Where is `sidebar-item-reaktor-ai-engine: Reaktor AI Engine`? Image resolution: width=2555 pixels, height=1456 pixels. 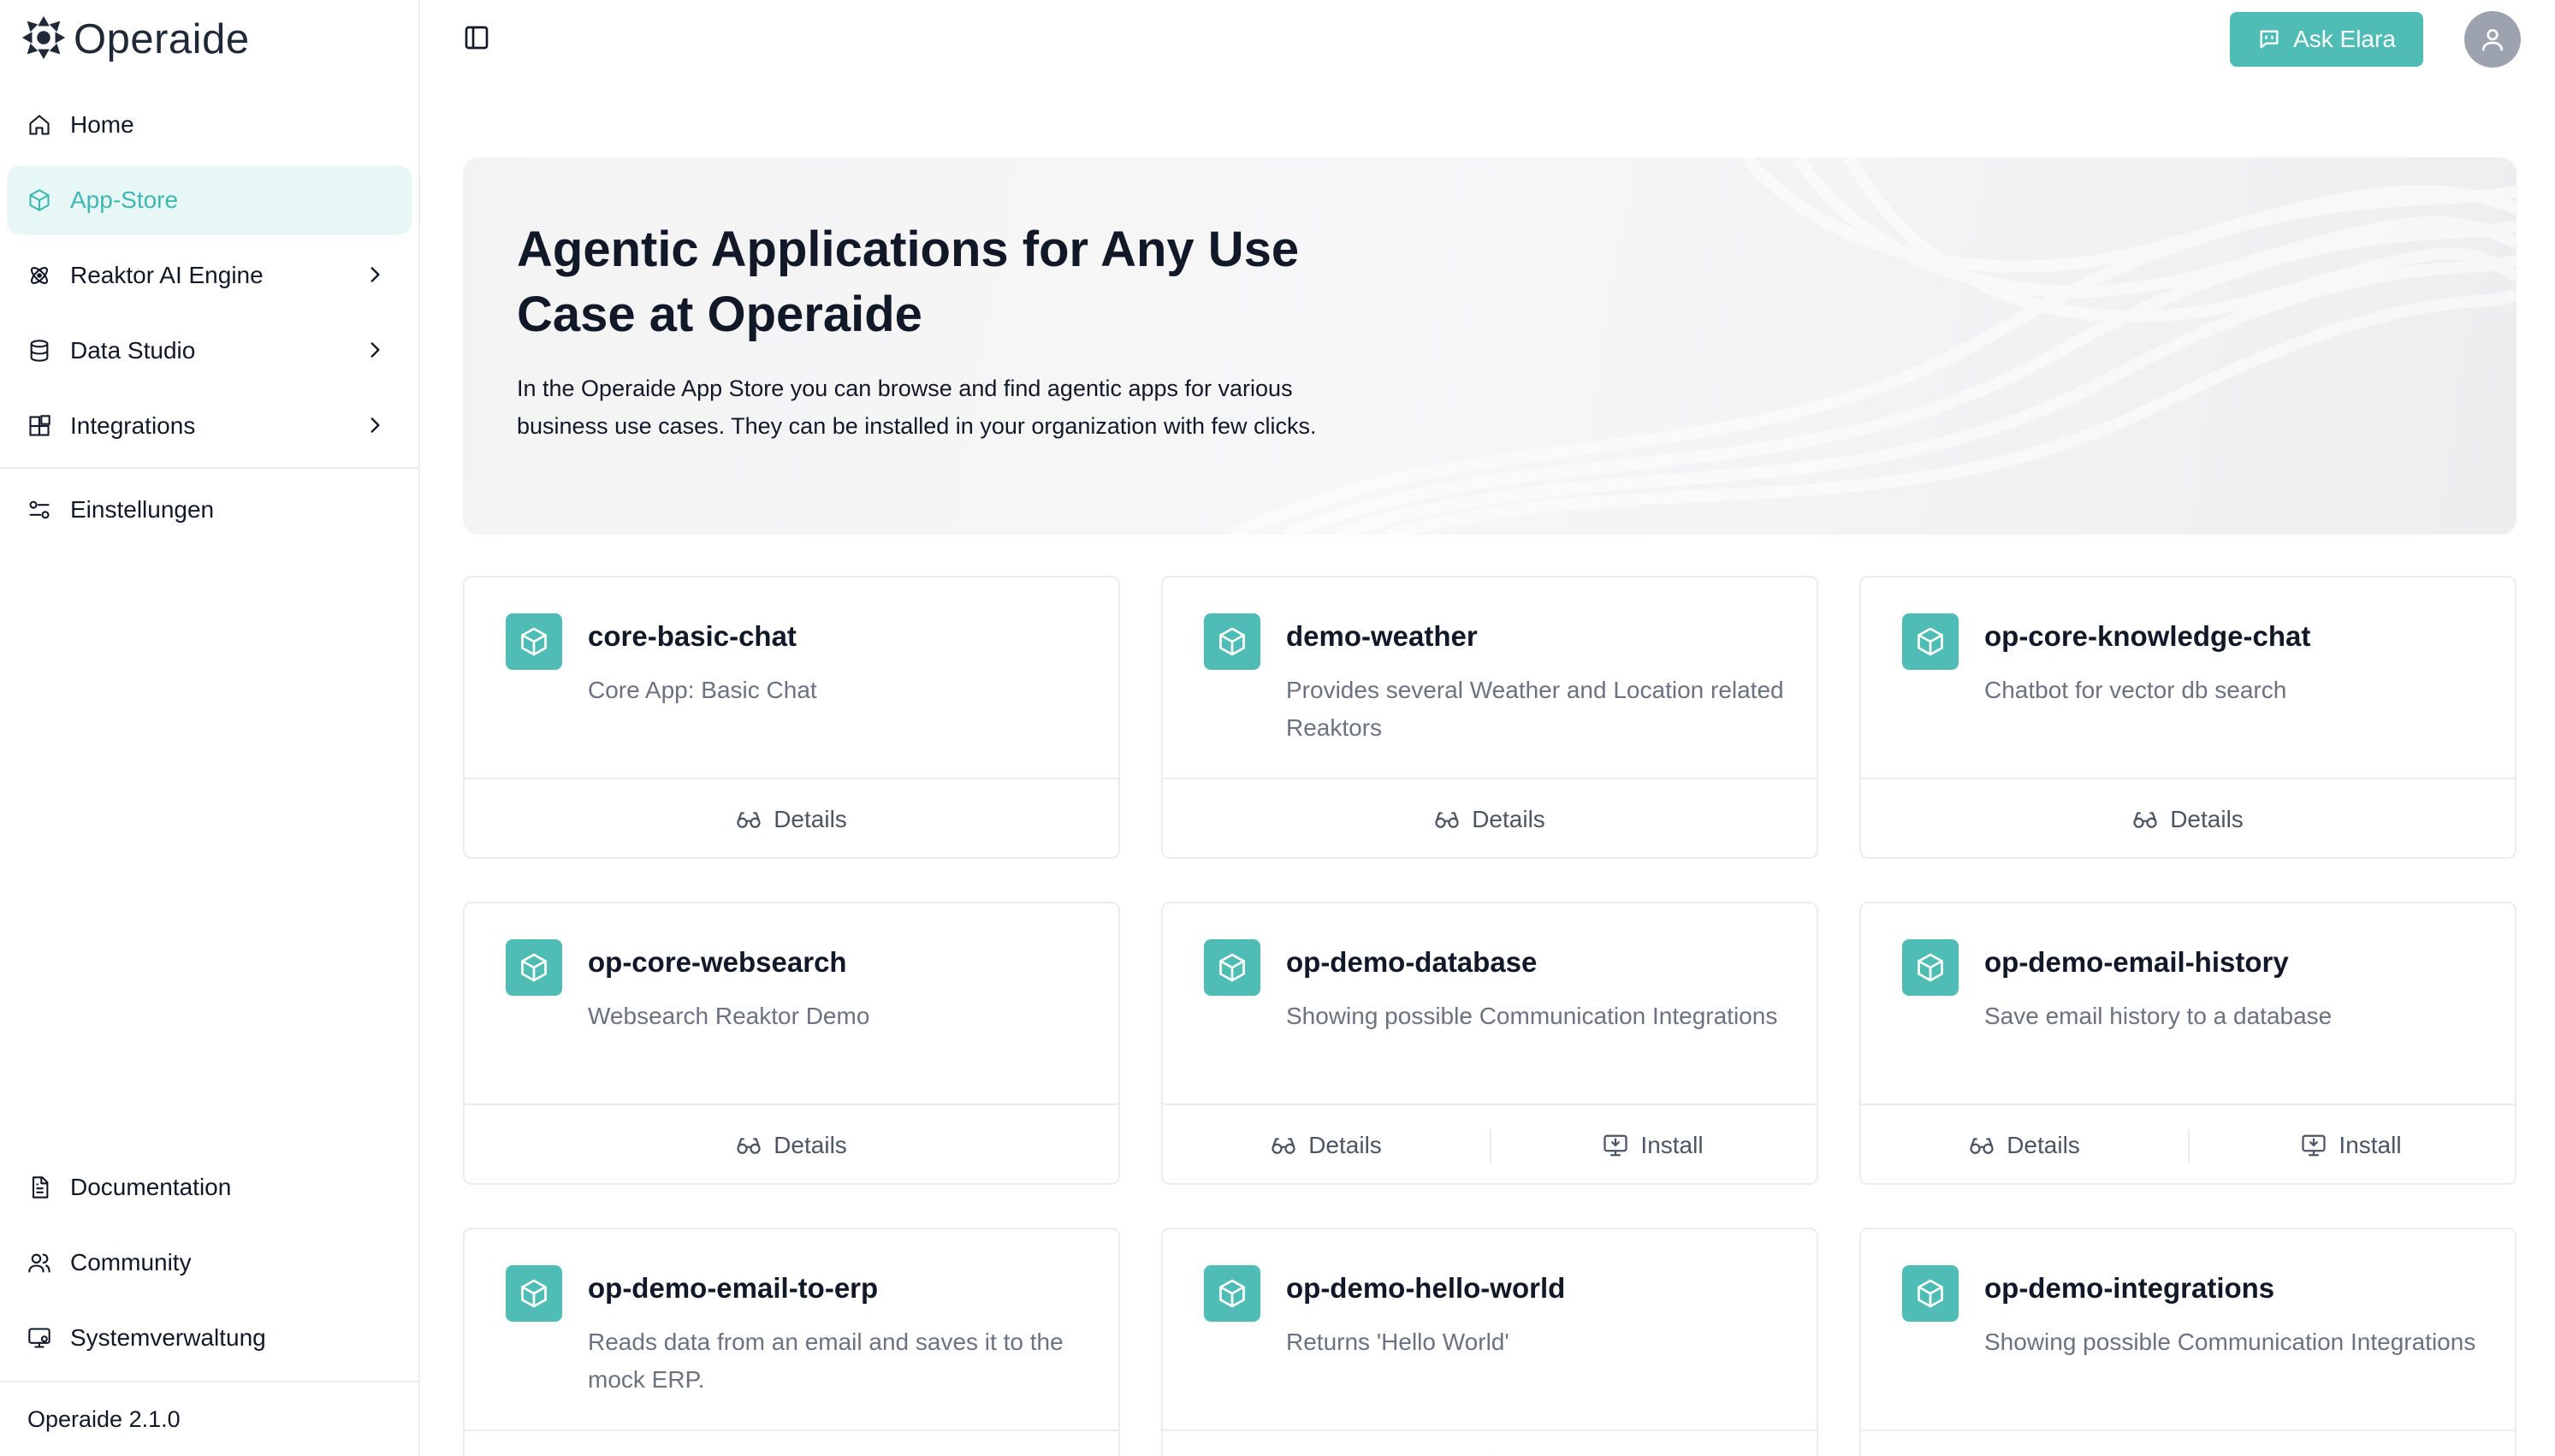 sidebar-item-reaktor-ai-engine: Reaktor AI Engine is located at coordinates (209, 275).